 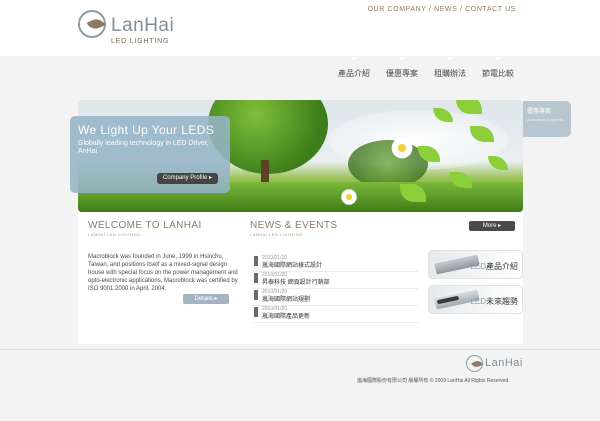 What do you see at coordinates (300, 349) in the screenshot?
I see `footer-divider` at bounding box center [300, 349].